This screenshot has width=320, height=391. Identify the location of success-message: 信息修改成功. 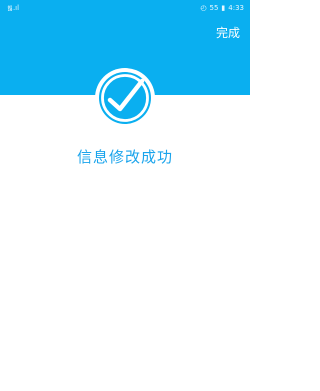
(124, 157).